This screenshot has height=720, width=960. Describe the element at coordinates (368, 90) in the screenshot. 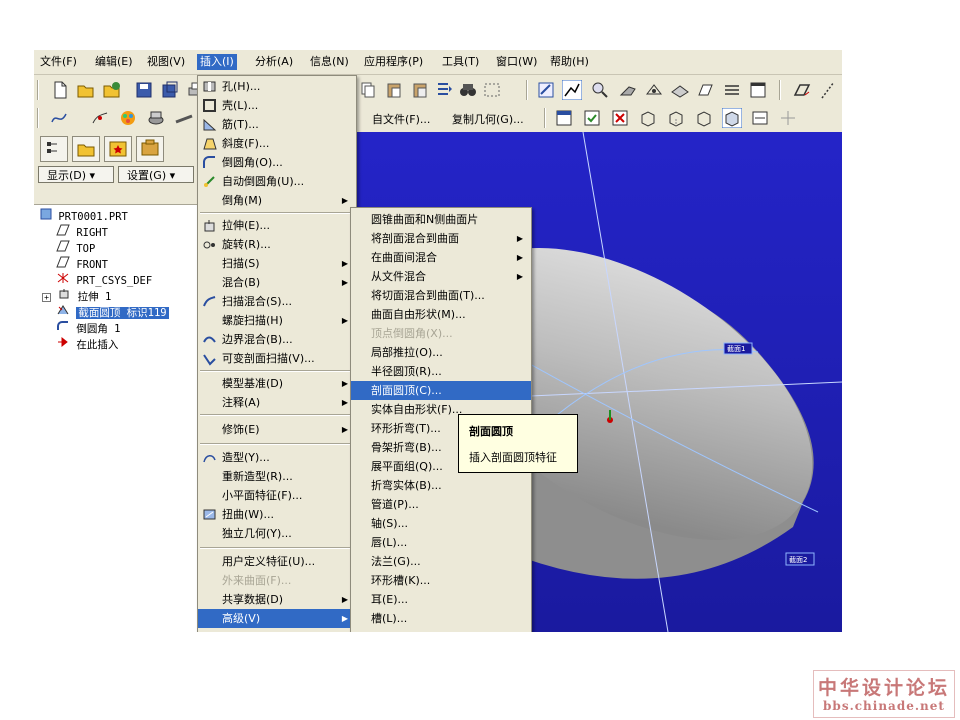

I see `copy-icon` at that location.